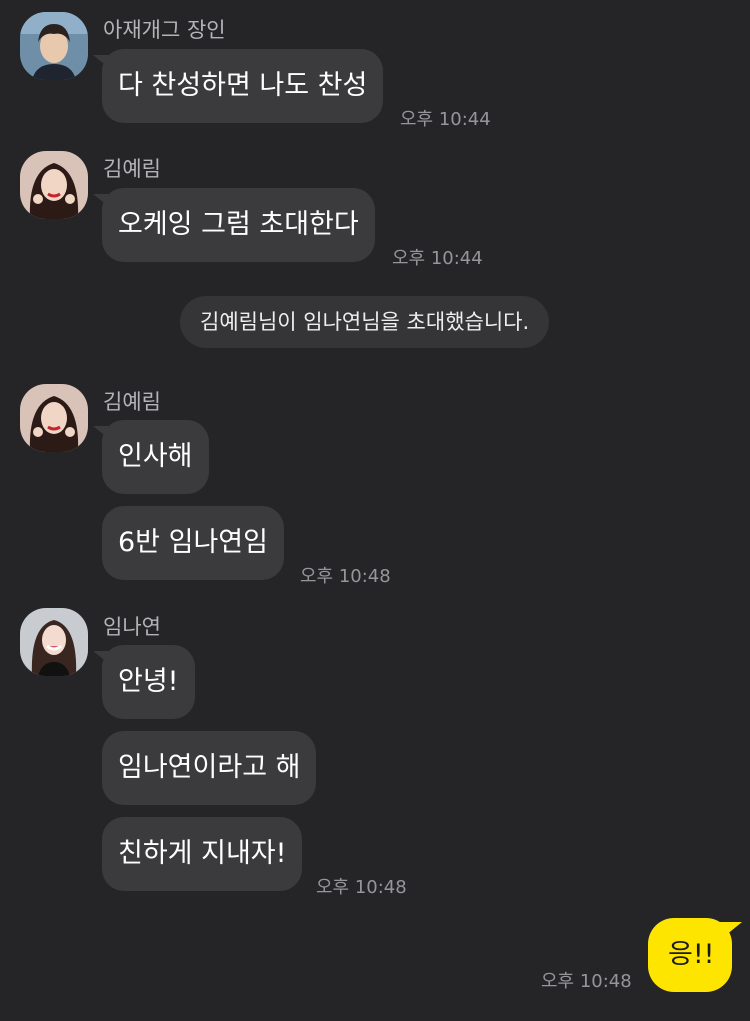 The image size is (750, 1021). What do you see at coordinates (132, 627) in the screenshot?
I see `sender-name: 임나연` at bounding box center [132, 627].